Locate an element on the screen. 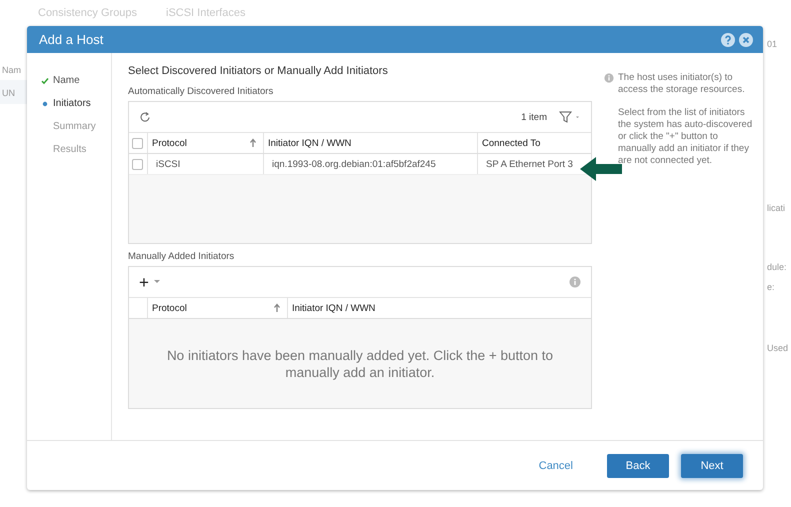  close-icon is located at coordinates (746, 39).